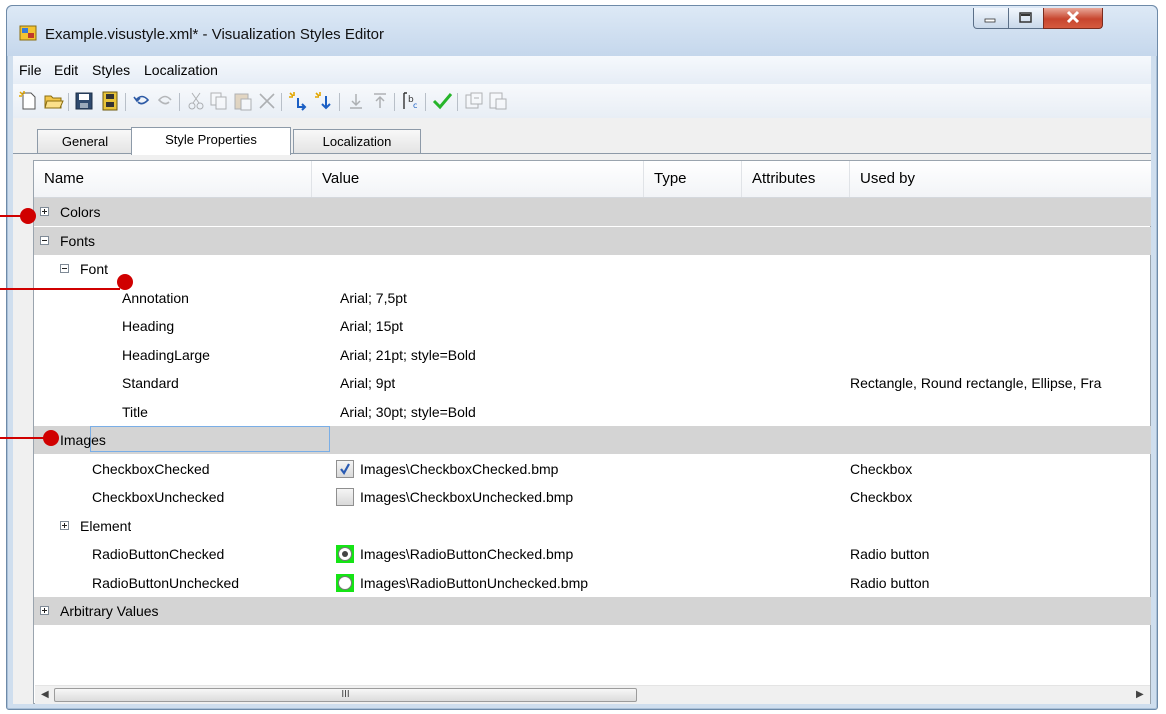  Describe the element at coordinates (357, 141) in the screenshot. I see `tab-localization: Localization` at that location.